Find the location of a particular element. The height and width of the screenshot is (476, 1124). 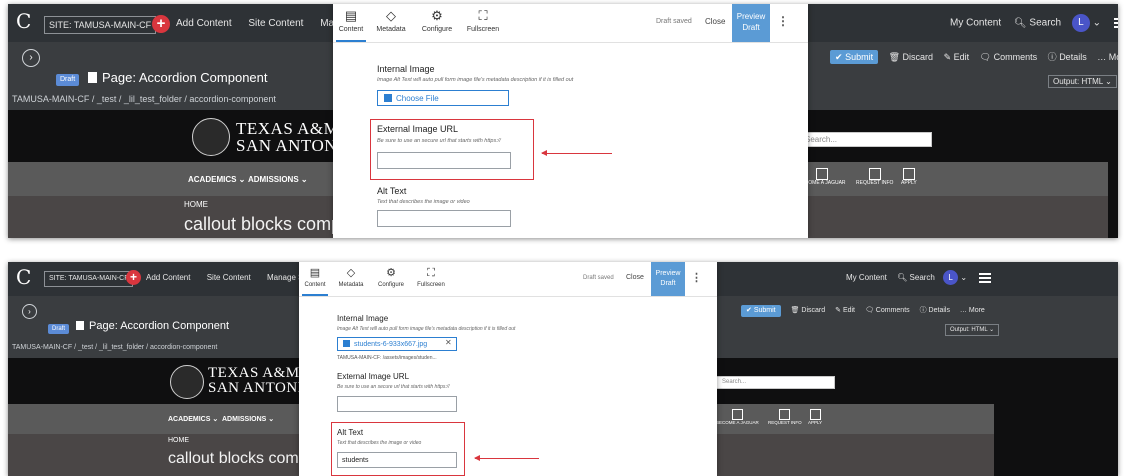

info-icon: ⓘ is located at coordinates (923, 310).